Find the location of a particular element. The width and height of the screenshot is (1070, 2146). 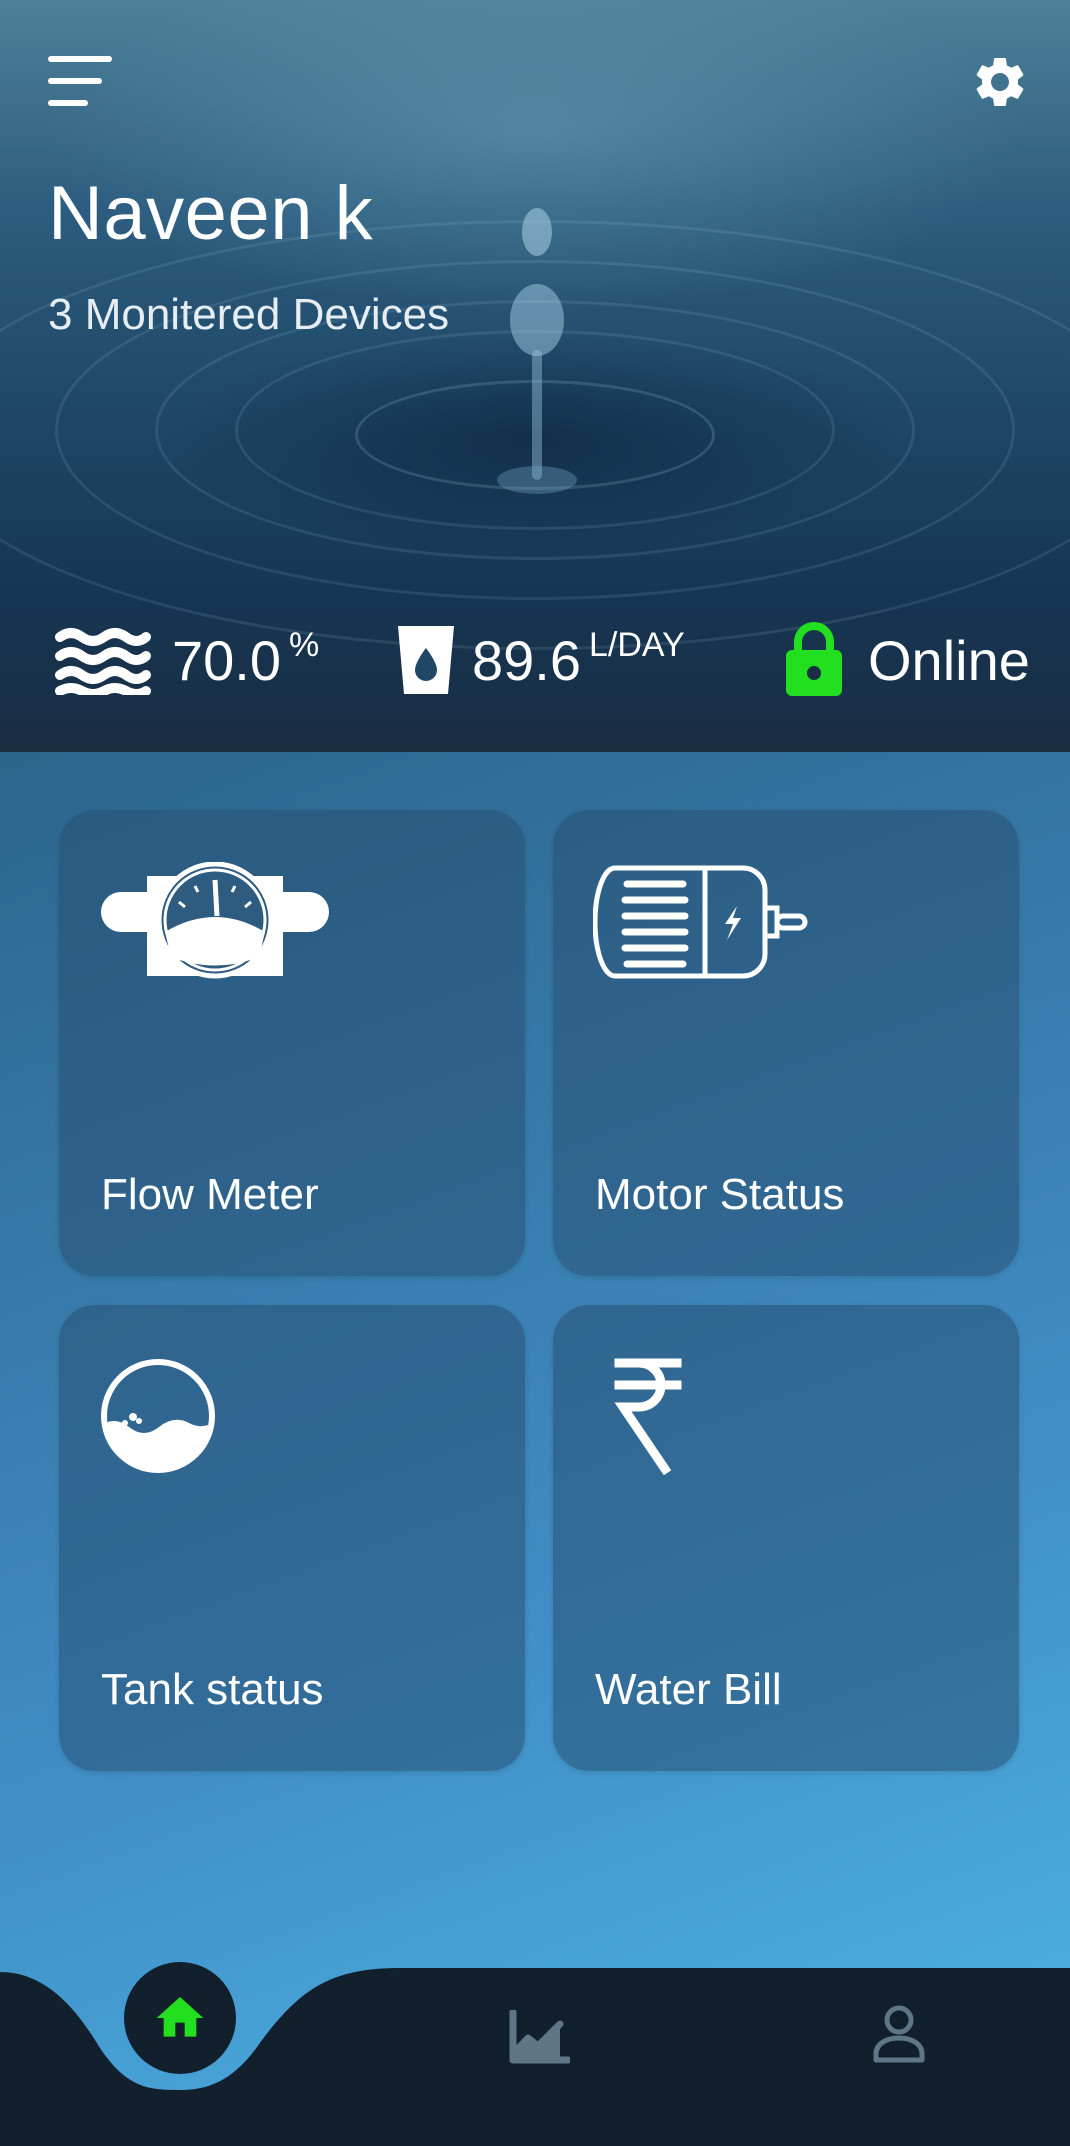

nav-home is located at coordinates (180, 2018).